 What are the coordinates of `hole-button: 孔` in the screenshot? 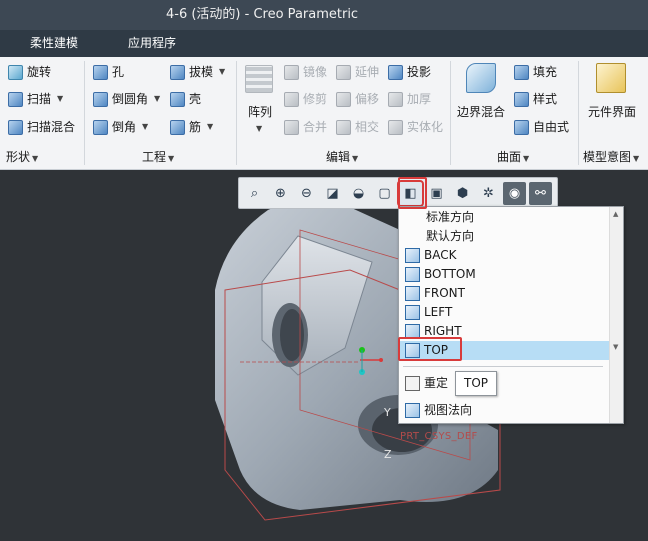 It's located at (108, 72).